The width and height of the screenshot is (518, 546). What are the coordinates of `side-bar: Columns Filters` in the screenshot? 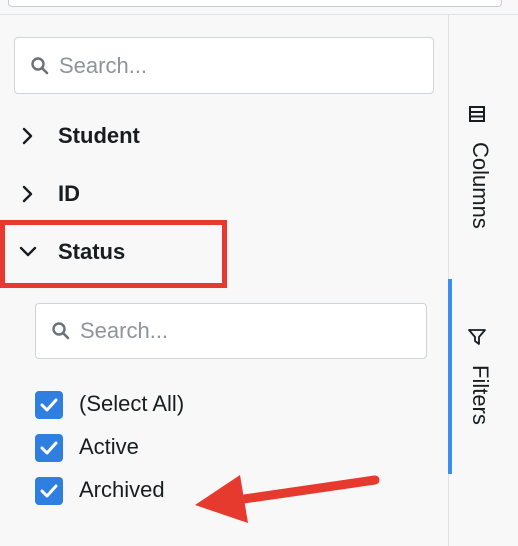 It's located at (483, 280).